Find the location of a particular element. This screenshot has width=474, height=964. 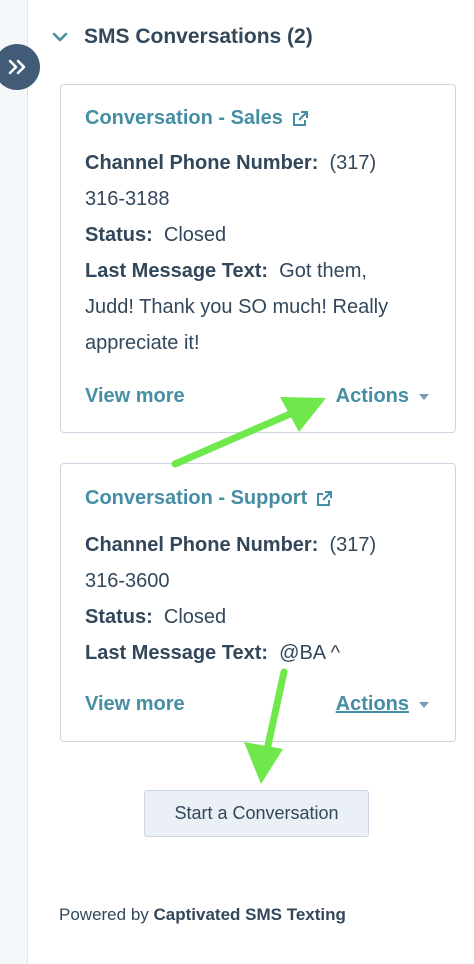

conversation-title-link: Conversation - Sales is located at coordinates (197, 118).